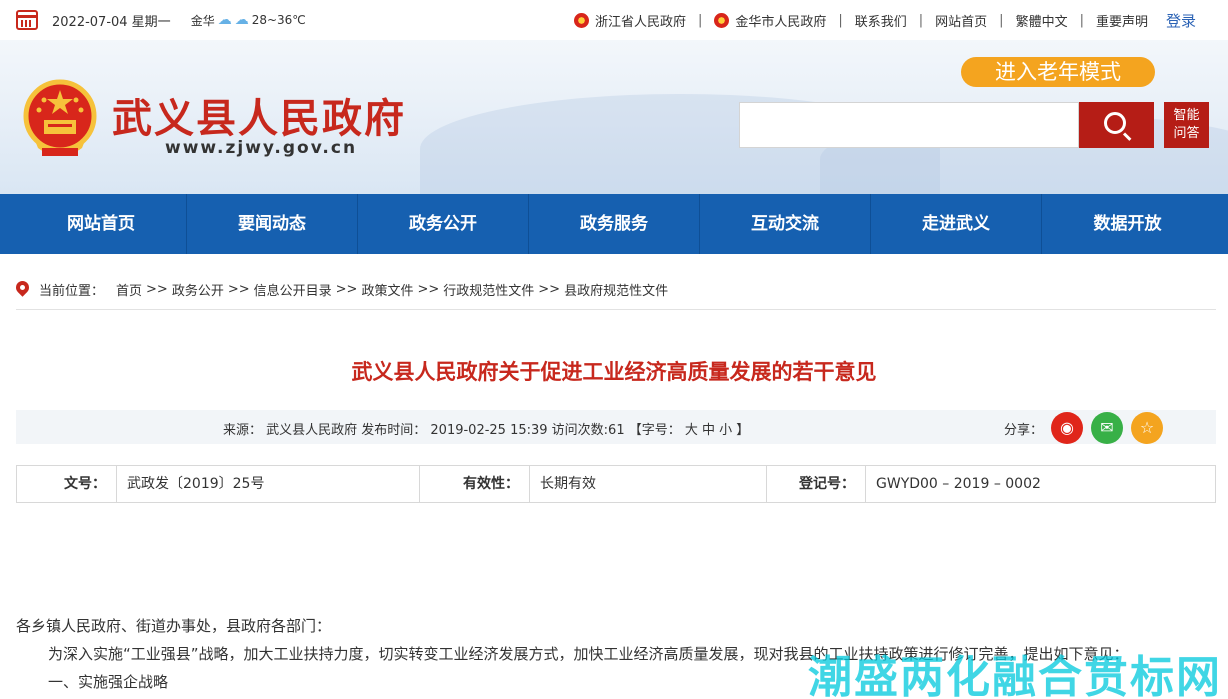 This screenshot has height=699, width=1228. Describe the element at coordinates (67, 484) in the screenshot. I see `doc-number-label: 文号：` at that location.